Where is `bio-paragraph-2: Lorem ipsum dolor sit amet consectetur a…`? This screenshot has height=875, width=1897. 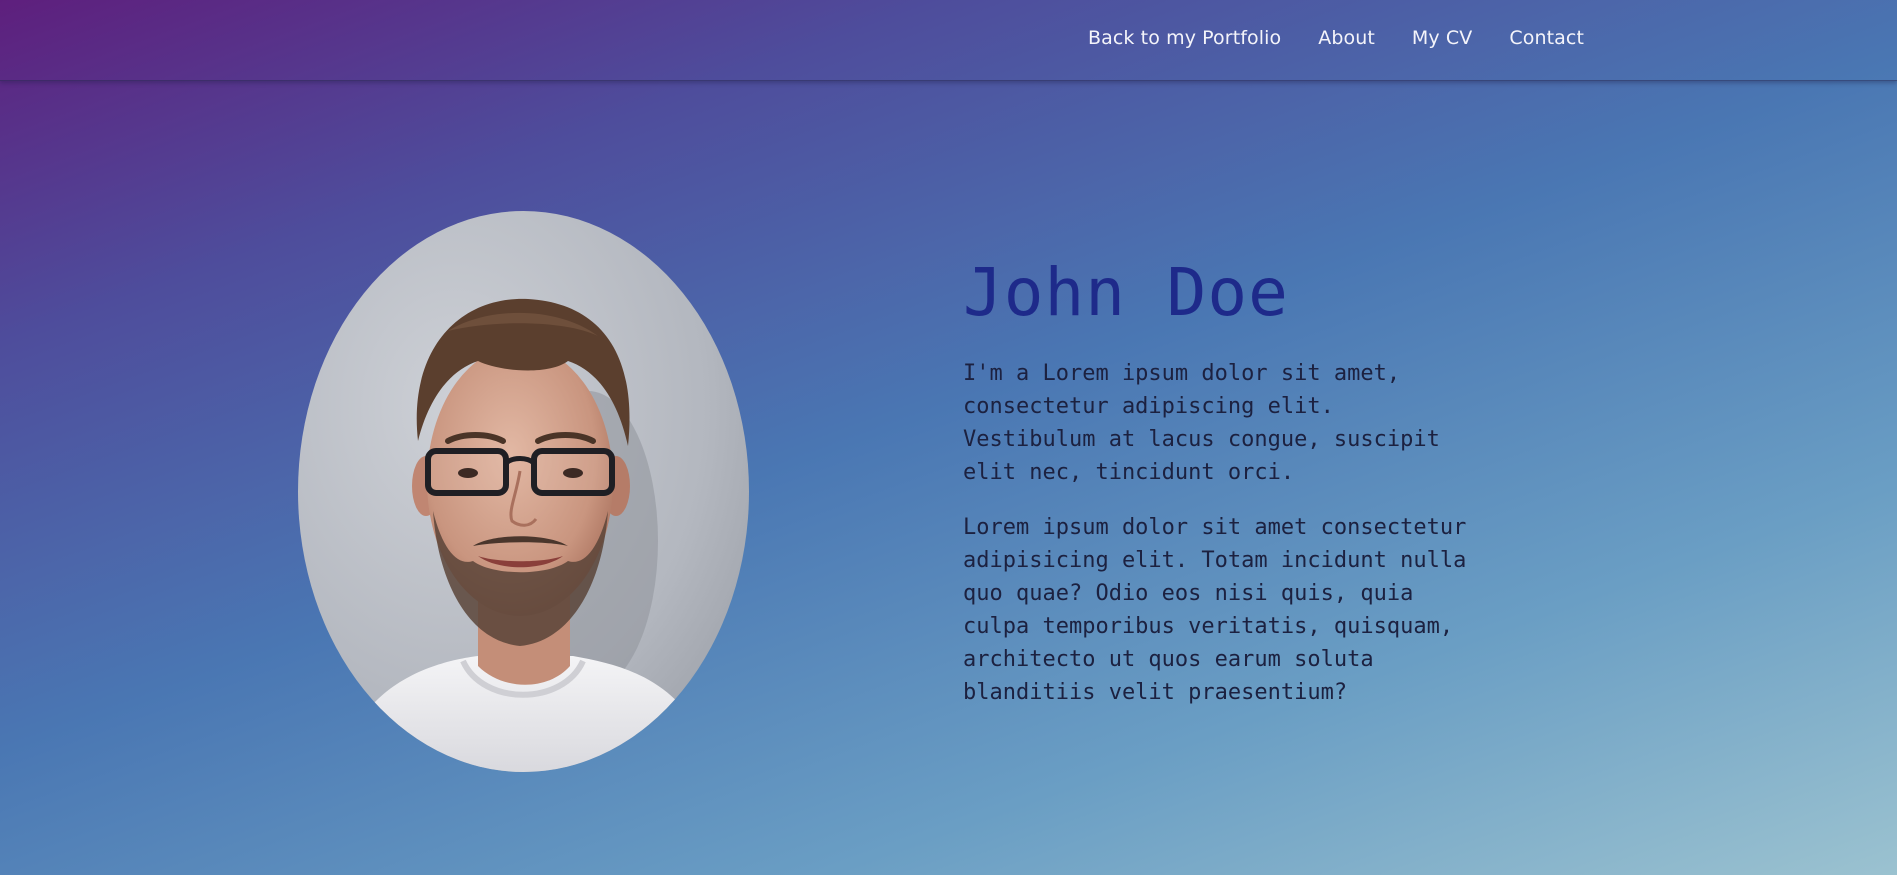
bio-paragraph-2: Lorem ipsum dolor sit amet consectetur a… is located at coordinates (1215, 610).